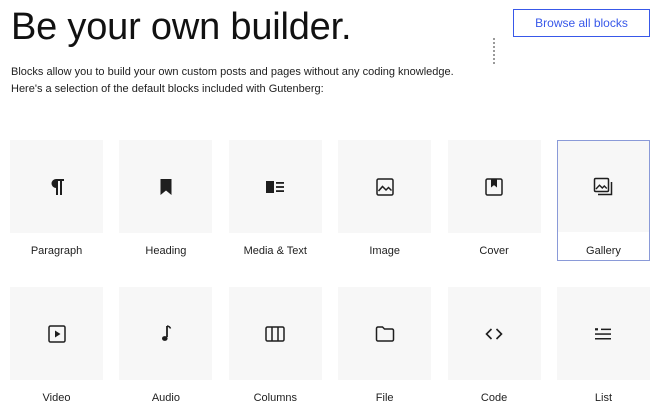 The image size is (660, 415). I want to click on block-label: Heading, so click(166, 251).